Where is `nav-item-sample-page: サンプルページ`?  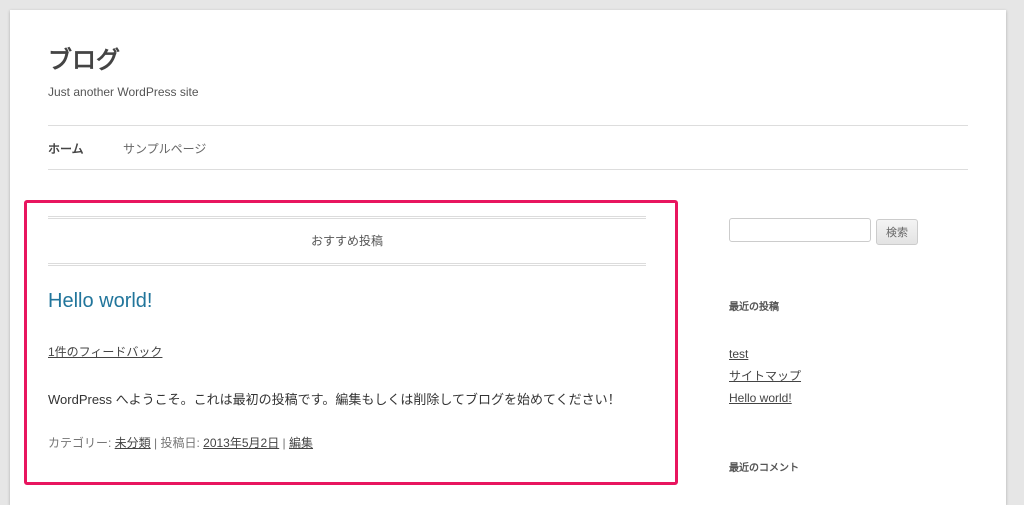
nav-item-sample-page: サンプルページ is located at coordinates (164, 149).